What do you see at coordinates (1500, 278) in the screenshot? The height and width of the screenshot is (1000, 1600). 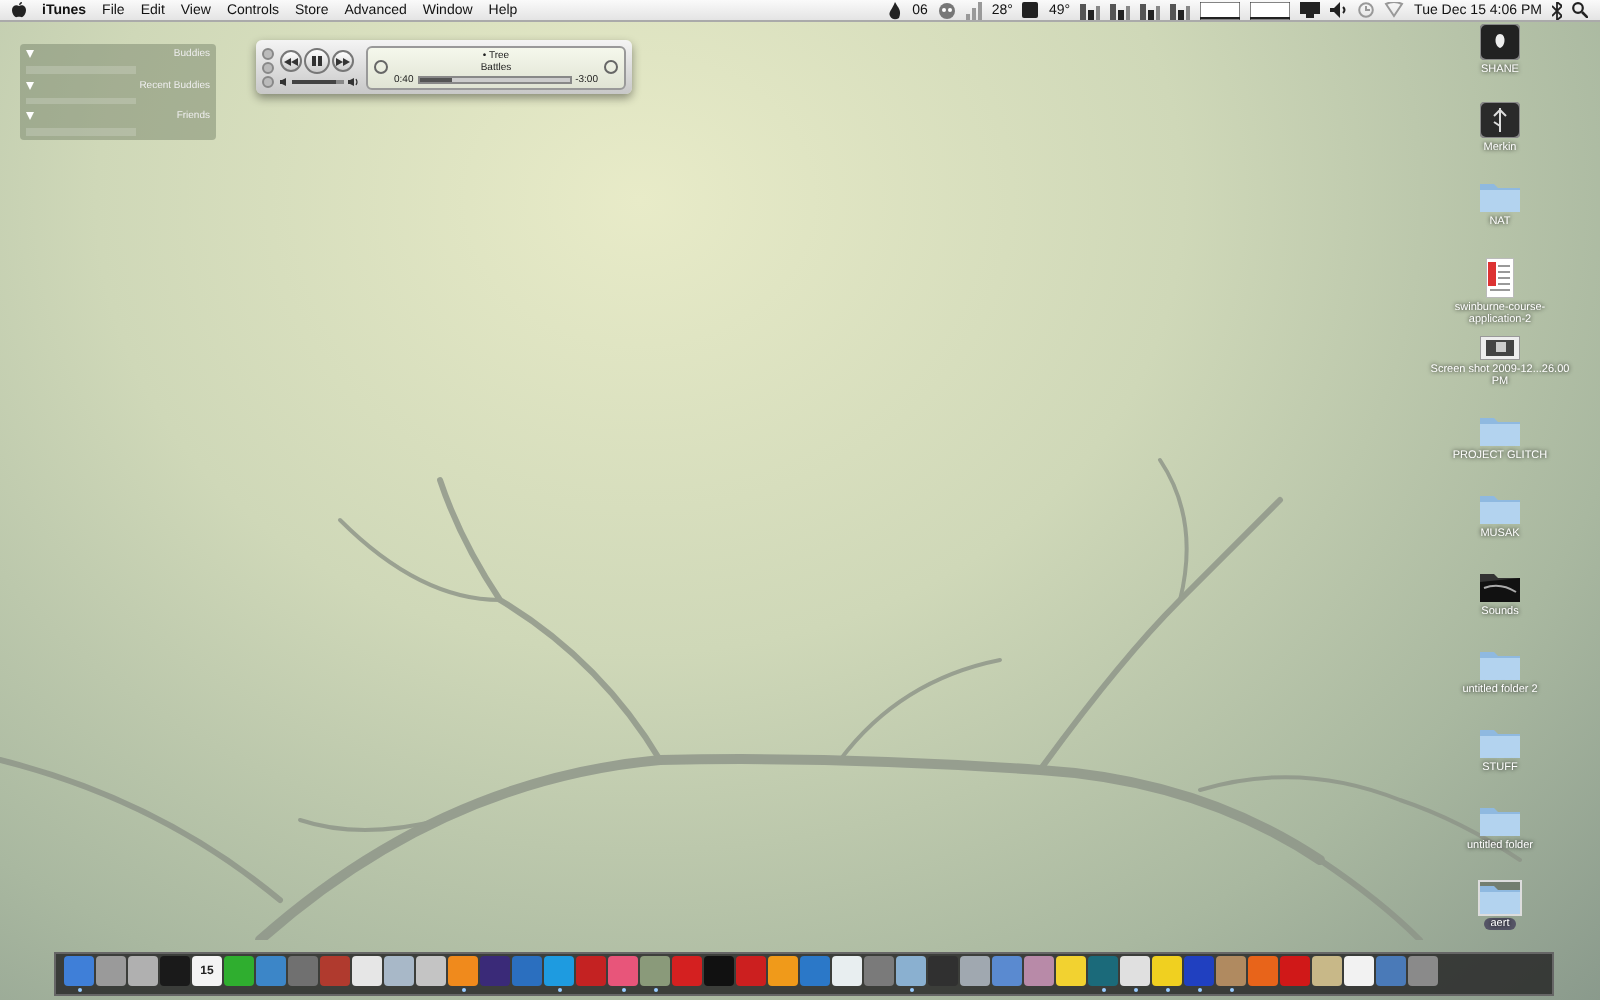 I see `document-icon` at bounding box center [1500, 278].